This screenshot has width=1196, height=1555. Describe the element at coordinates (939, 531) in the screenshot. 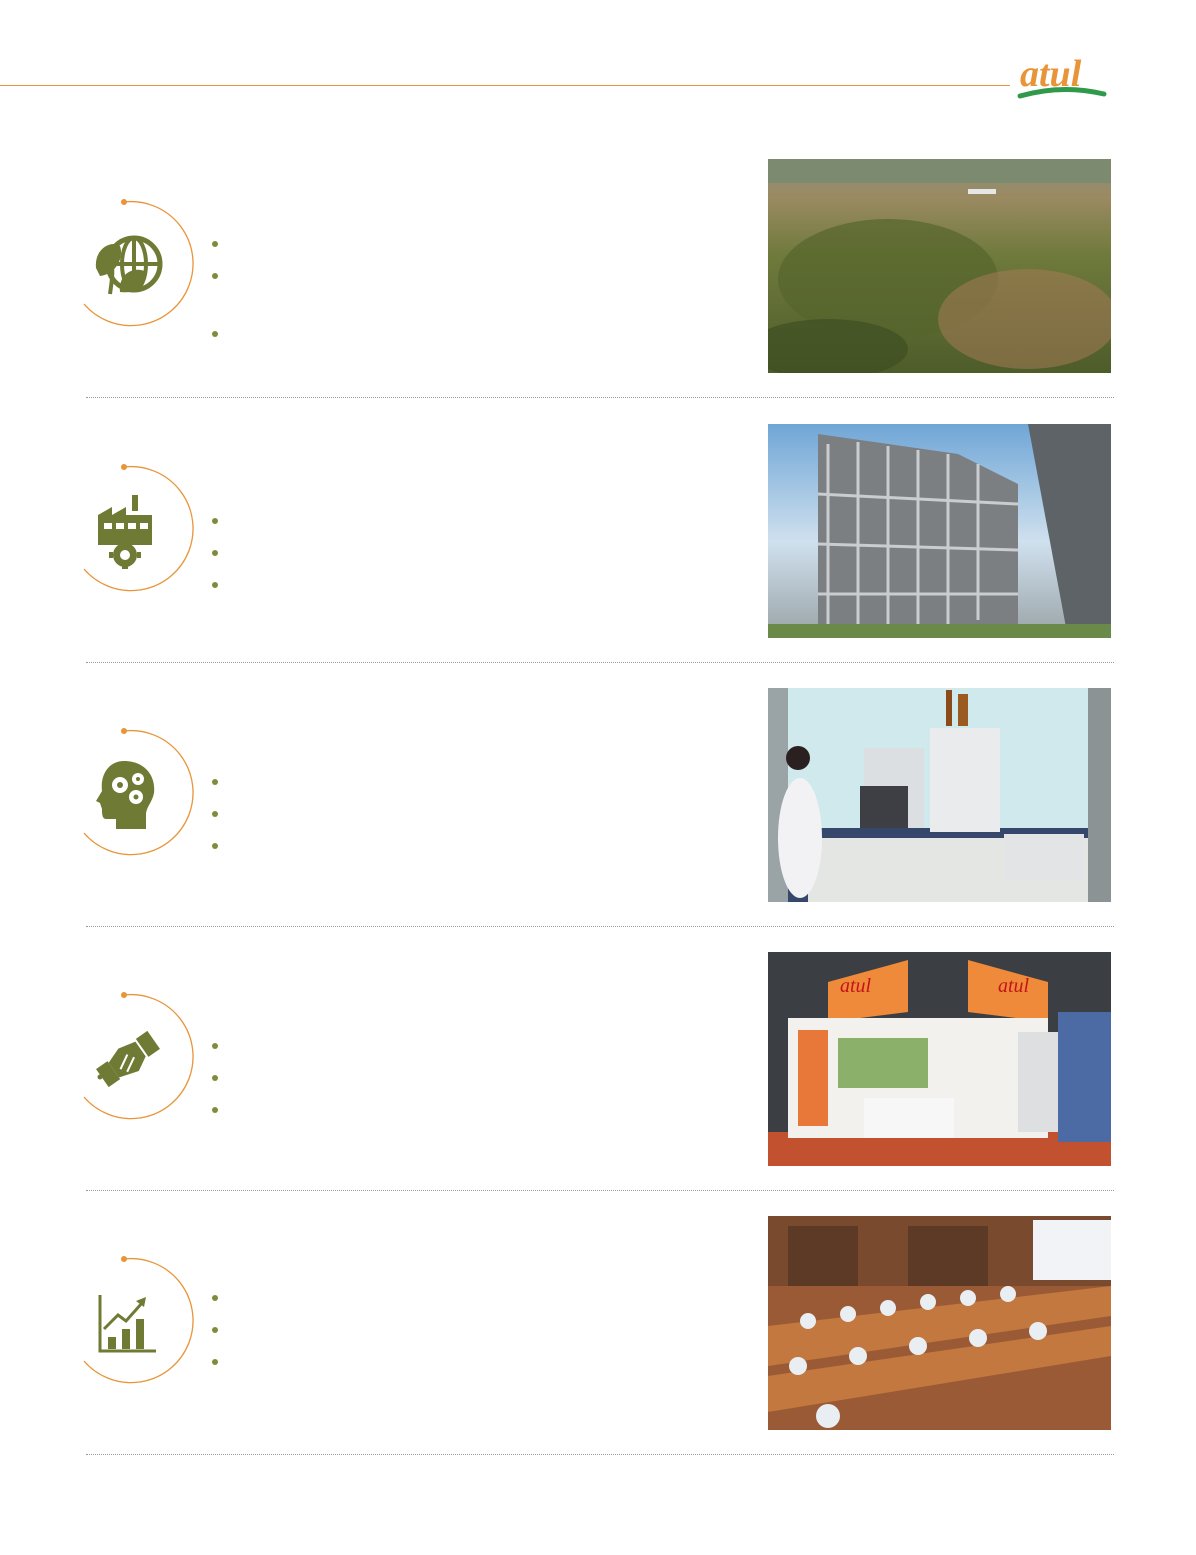

I see `chemical-plant-photo` at that location.